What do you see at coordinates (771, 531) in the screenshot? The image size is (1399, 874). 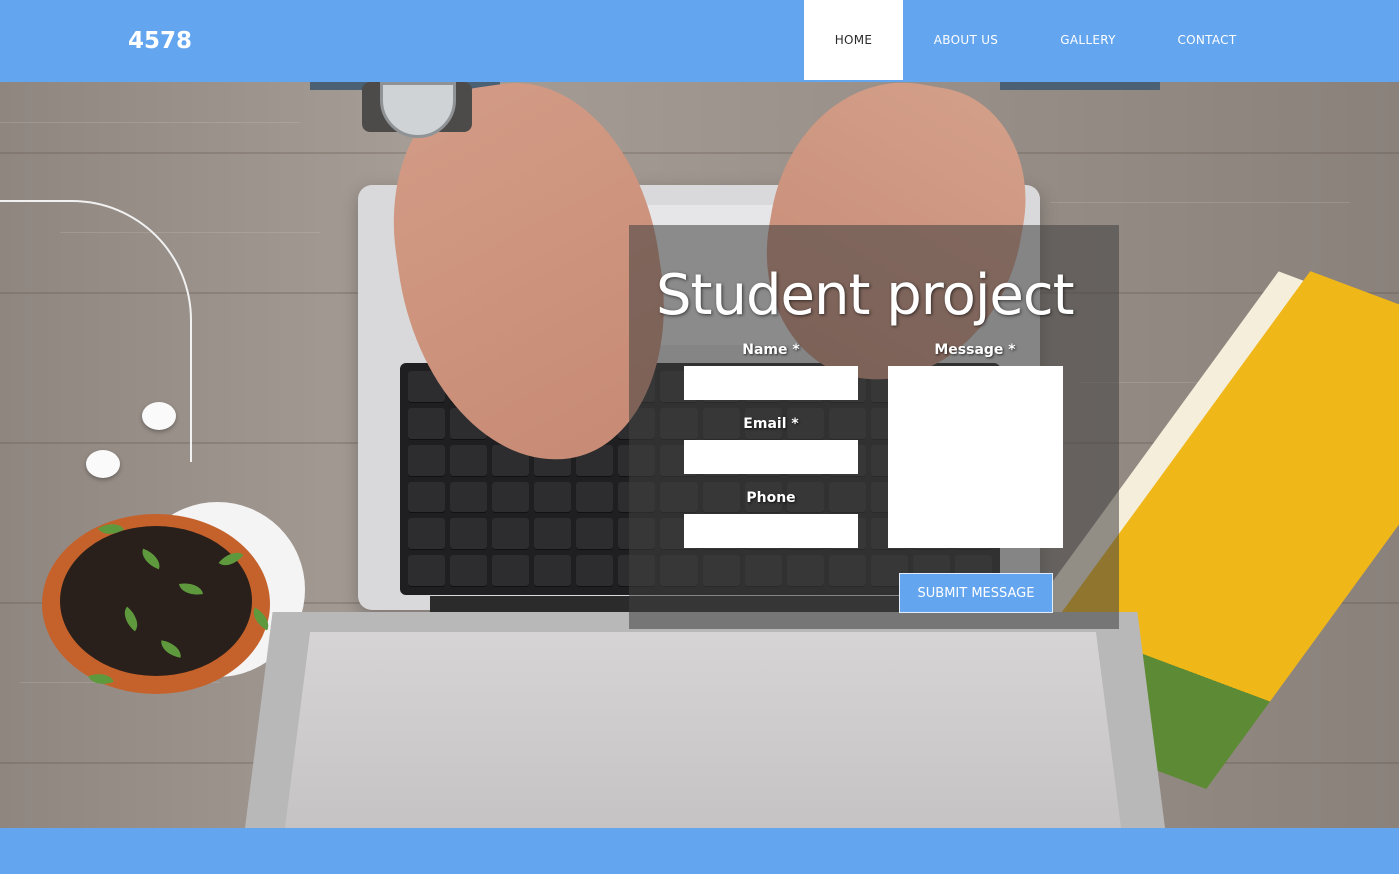 I see `phone-field` at bounding box center [771, 531].